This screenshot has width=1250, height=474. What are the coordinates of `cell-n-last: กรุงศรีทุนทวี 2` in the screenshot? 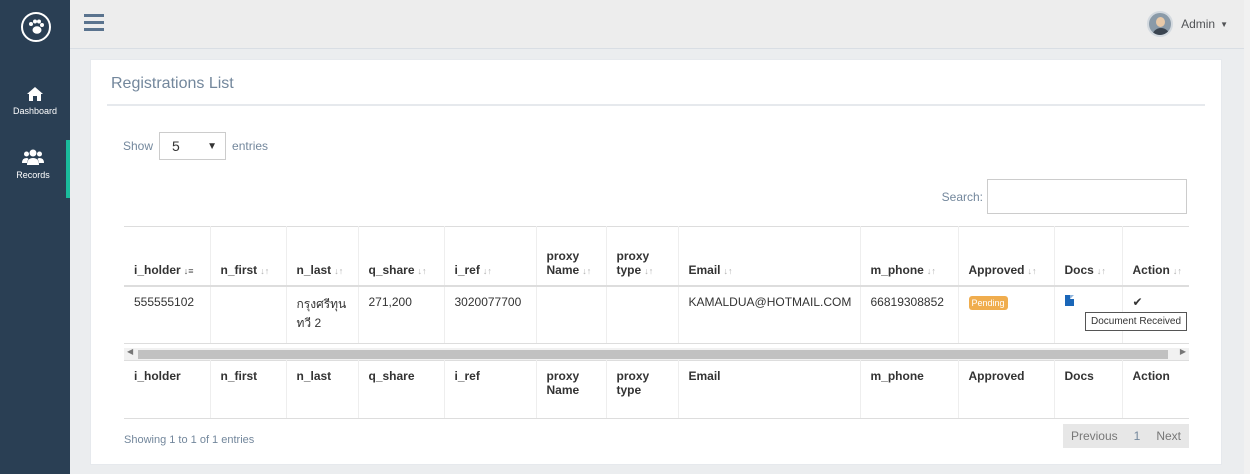 It's located at (322, 314).